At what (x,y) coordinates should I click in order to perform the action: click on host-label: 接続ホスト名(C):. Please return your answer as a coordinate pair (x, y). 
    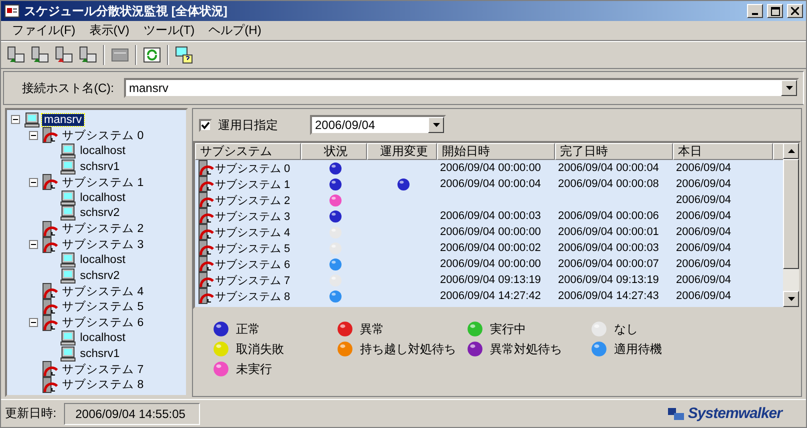
    Looking at the image, I should click on (68, 88).